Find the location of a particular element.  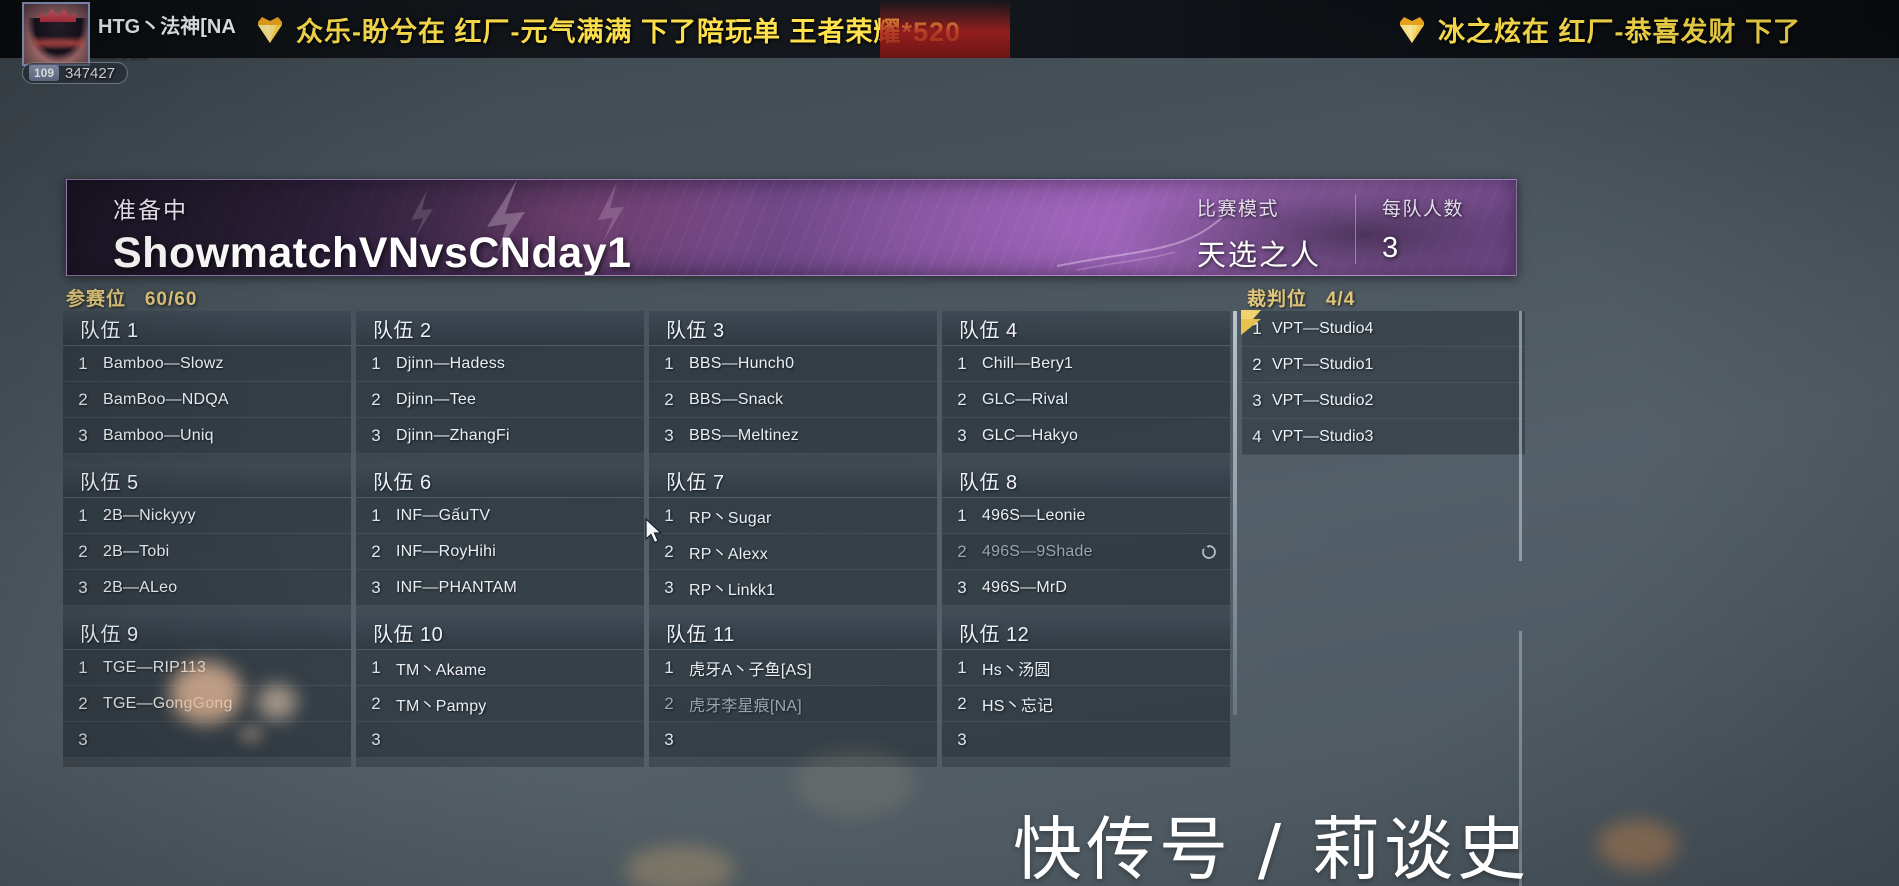

referee-row: 3 VPT—Studio2 is located at coordinates (1383, 401).